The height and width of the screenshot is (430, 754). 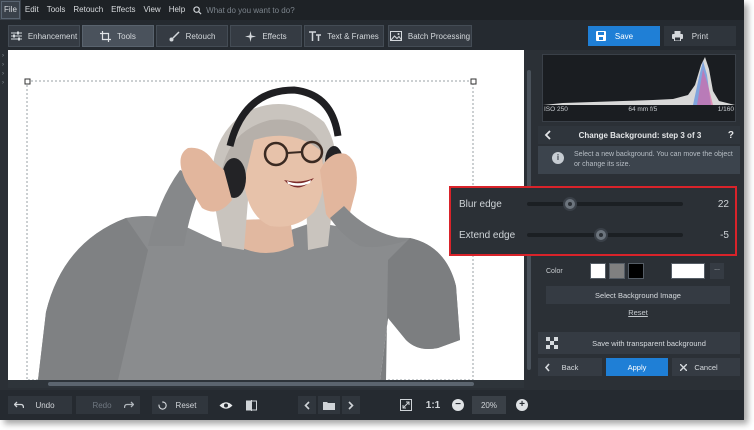 What do you see at coordinates (683, 367) in the screenshot?
I see `close-icon` at bounding box center [683, 367].